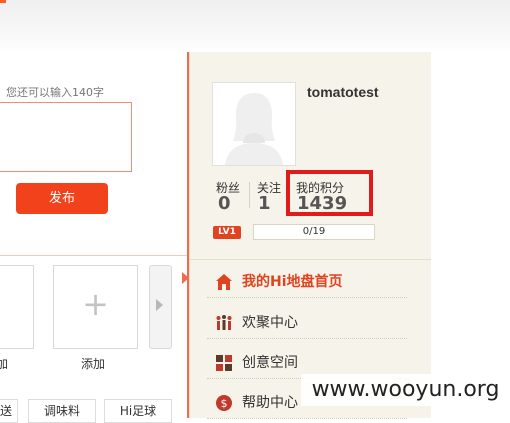 The height and width of the screenshot is (423, 510). What do you see at coordinates (66, 137) in the screenshot?
I see `compose-textarea` at bounding box center [66, 137].